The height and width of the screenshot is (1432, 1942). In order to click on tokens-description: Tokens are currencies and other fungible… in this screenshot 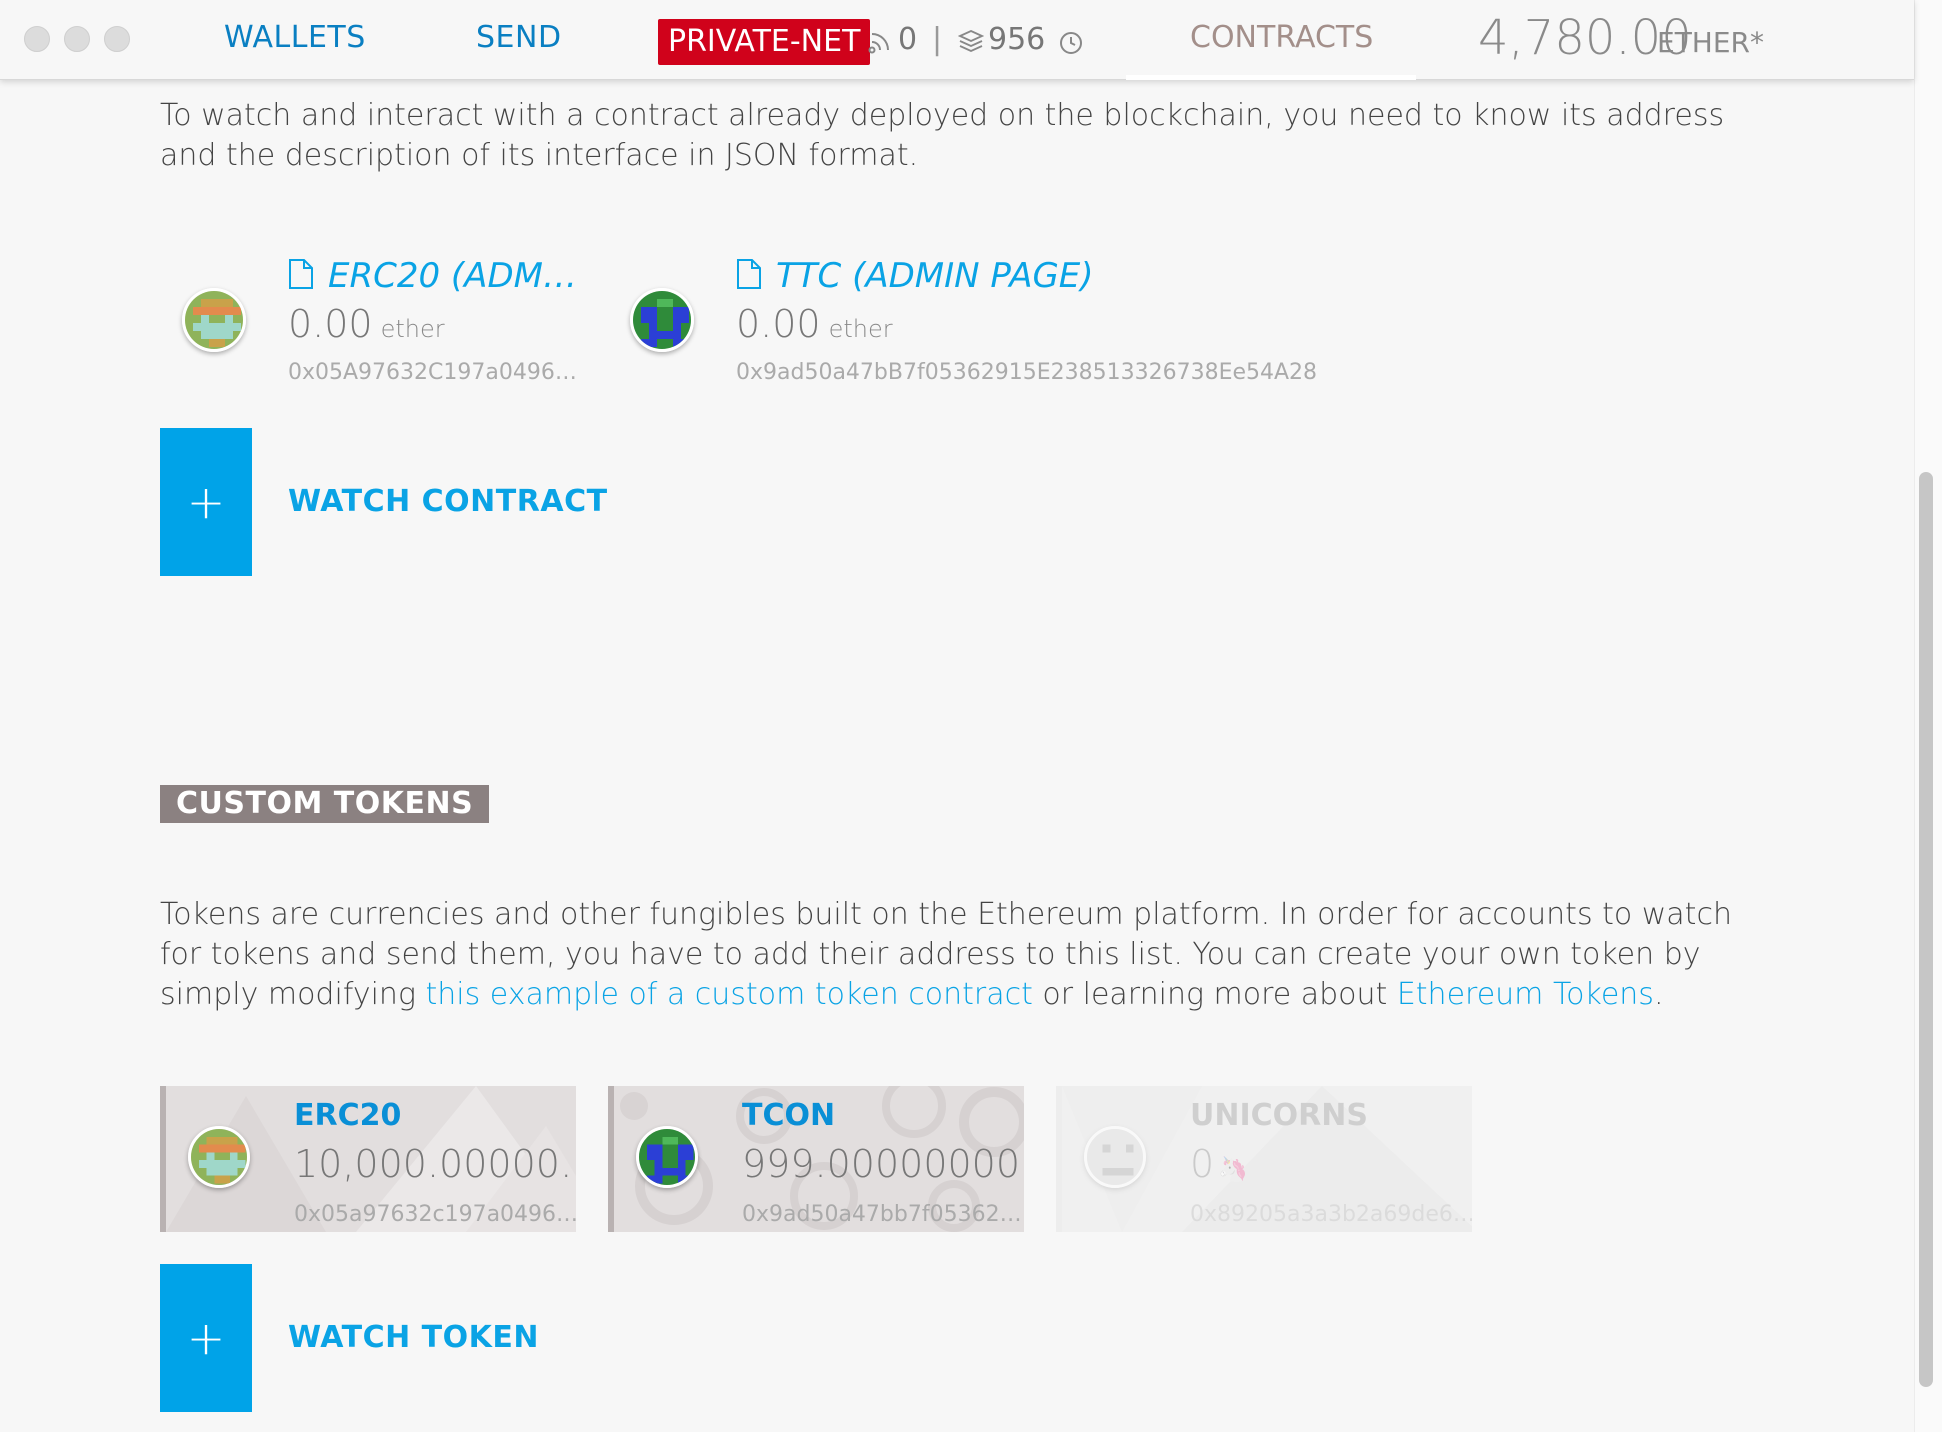, I will do `click(960, 955)`.